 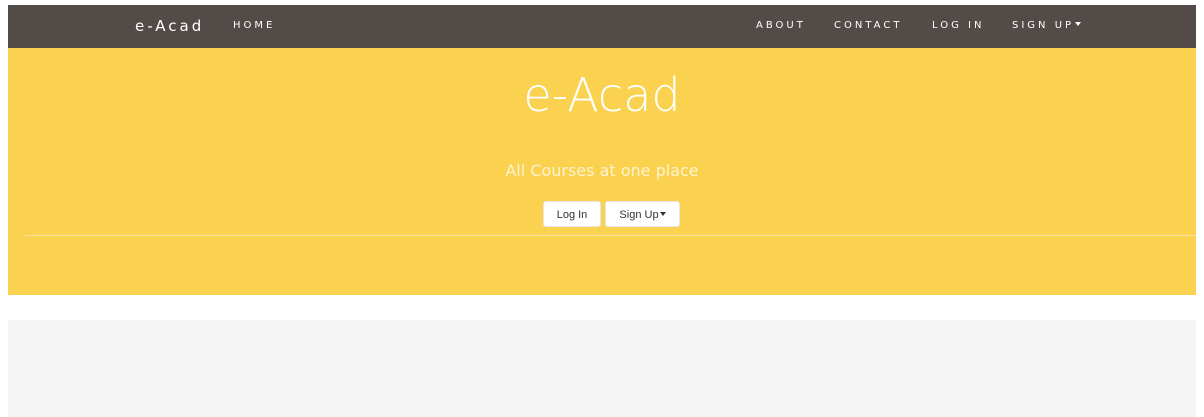 What do you see at coordinates (602, 95) in the screenshot?
I see `hero-title: e-Acad` at bounding box center [602, 95].